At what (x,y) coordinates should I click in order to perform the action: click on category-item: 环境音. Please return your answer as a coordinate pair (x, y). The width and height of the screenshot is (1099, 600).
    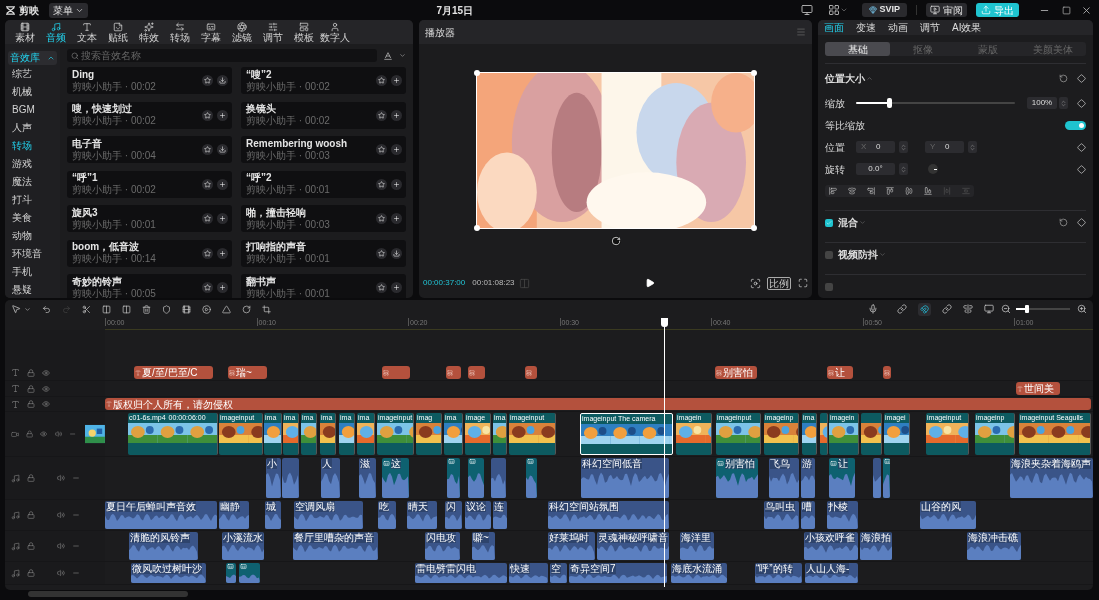
    Looking at the image, I should click on (27, 253).